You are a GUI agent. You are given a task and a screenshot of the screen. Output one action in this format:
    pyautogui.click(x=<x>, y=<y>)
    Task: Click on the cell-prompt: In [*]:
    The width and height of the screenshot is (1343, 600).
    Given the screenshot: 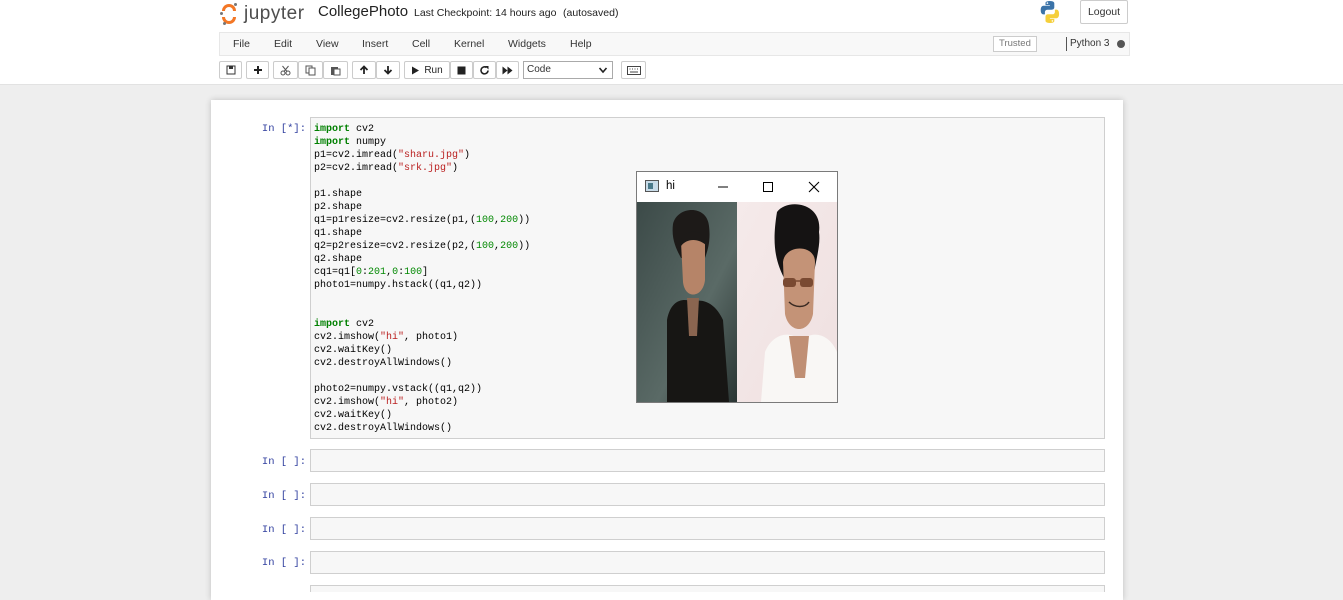 What is the action you would take?
    pyautogui.click(x=283, y=129)
    